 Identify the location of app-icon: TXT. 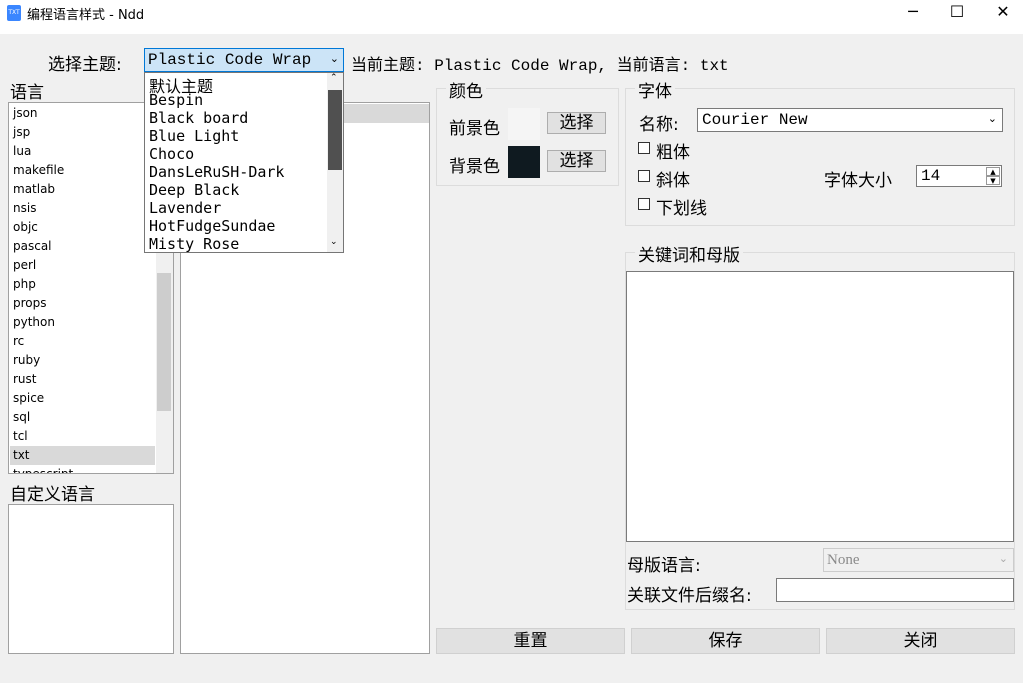
(14, 13).